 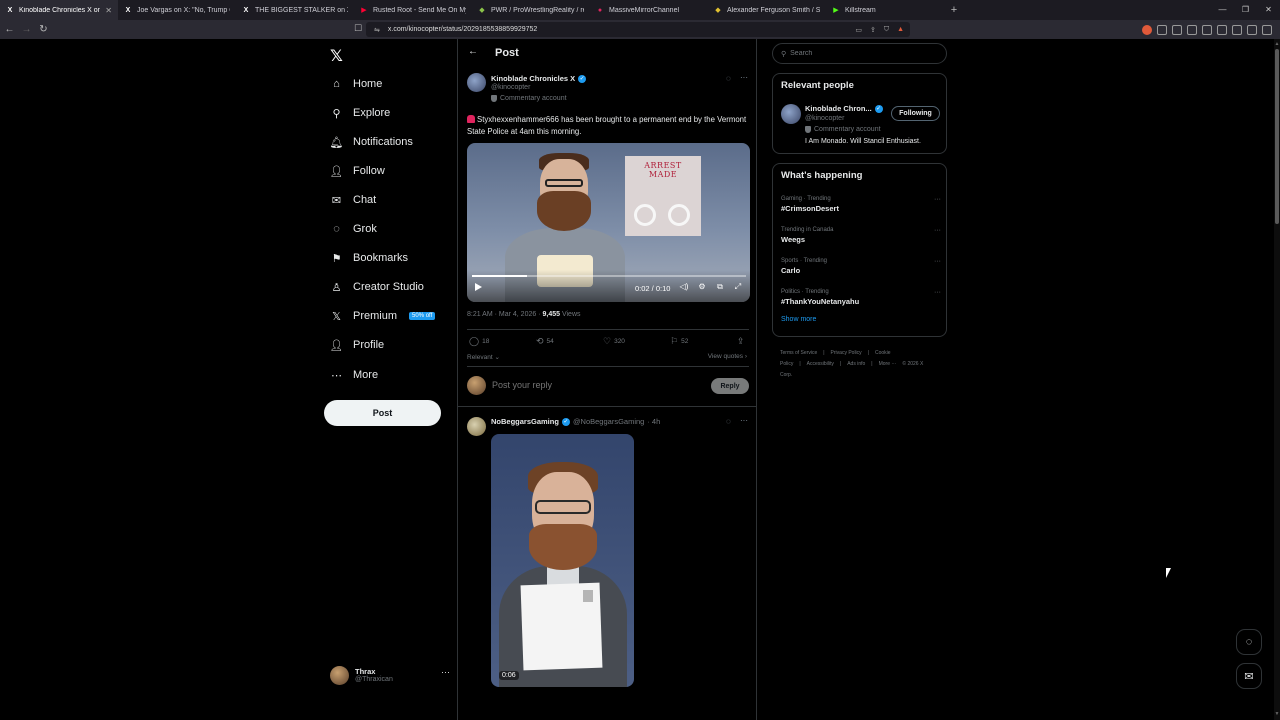 I want to click on sidebar-item-profile: 👤︎ Profile, so click(x=357, y=345).